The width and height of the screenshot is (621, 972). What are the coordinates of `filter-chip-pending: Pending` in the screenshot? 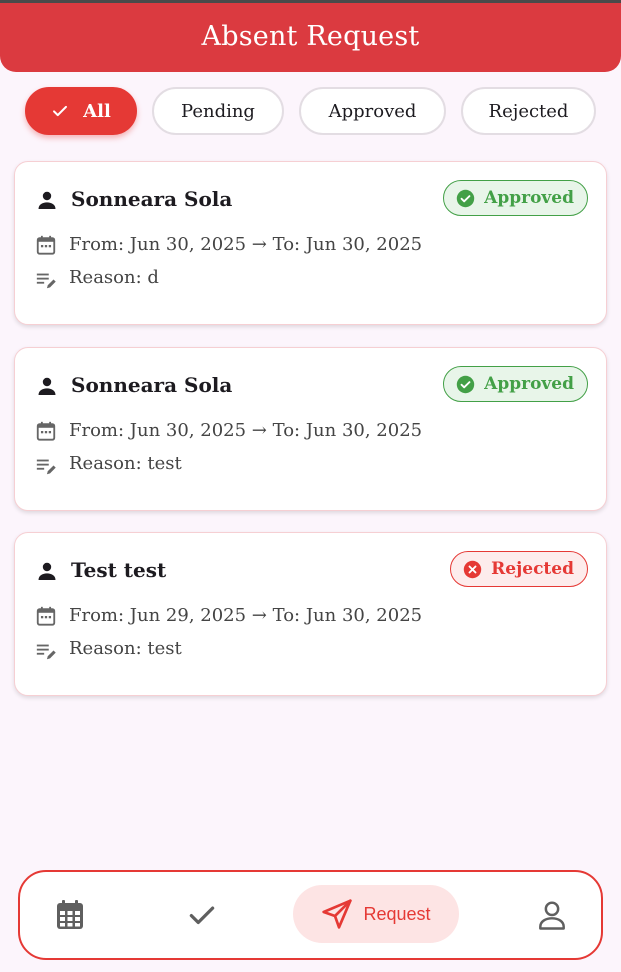 It's located at (218, 111).